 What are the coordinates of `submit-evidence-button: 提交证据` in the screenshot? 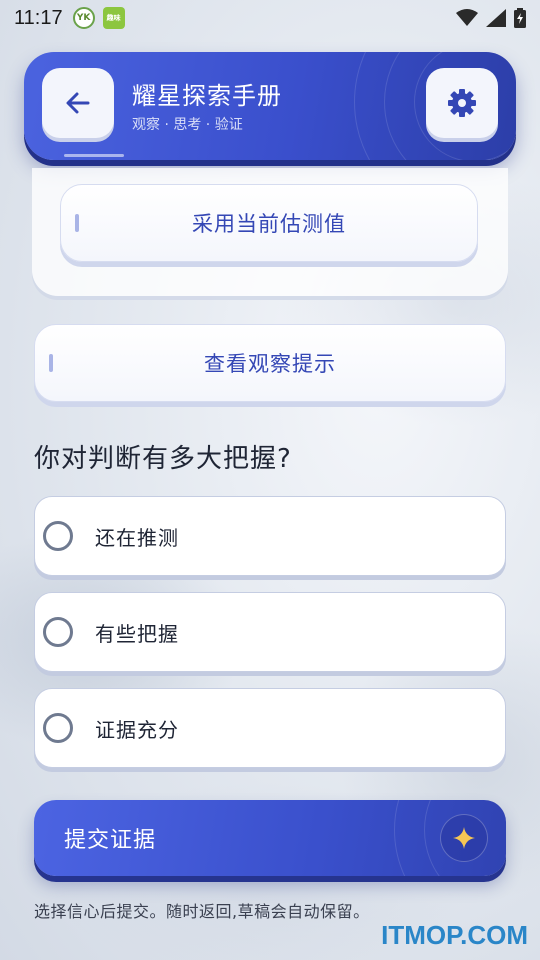 It's located at (270, 838).